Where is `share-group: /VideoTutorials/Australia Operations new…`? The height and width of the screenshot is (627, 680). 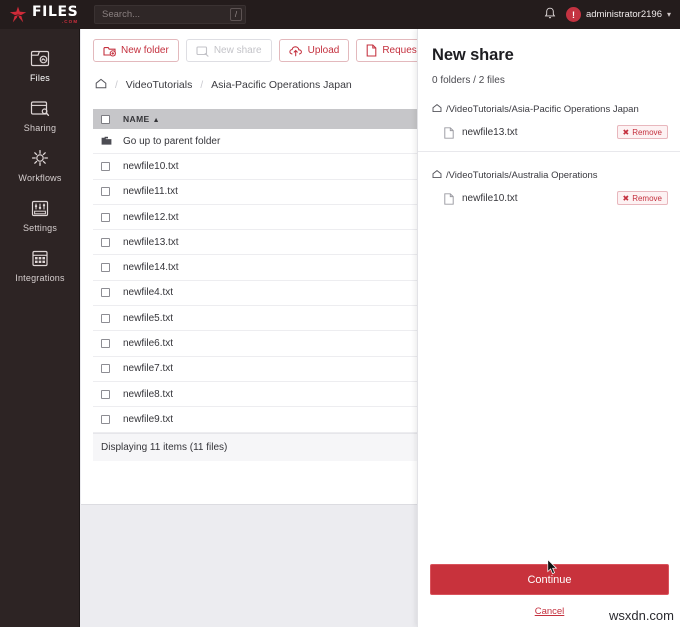
share-group: /VideoTutorials/Australia Operations new… is located at coordinates (549, 178).